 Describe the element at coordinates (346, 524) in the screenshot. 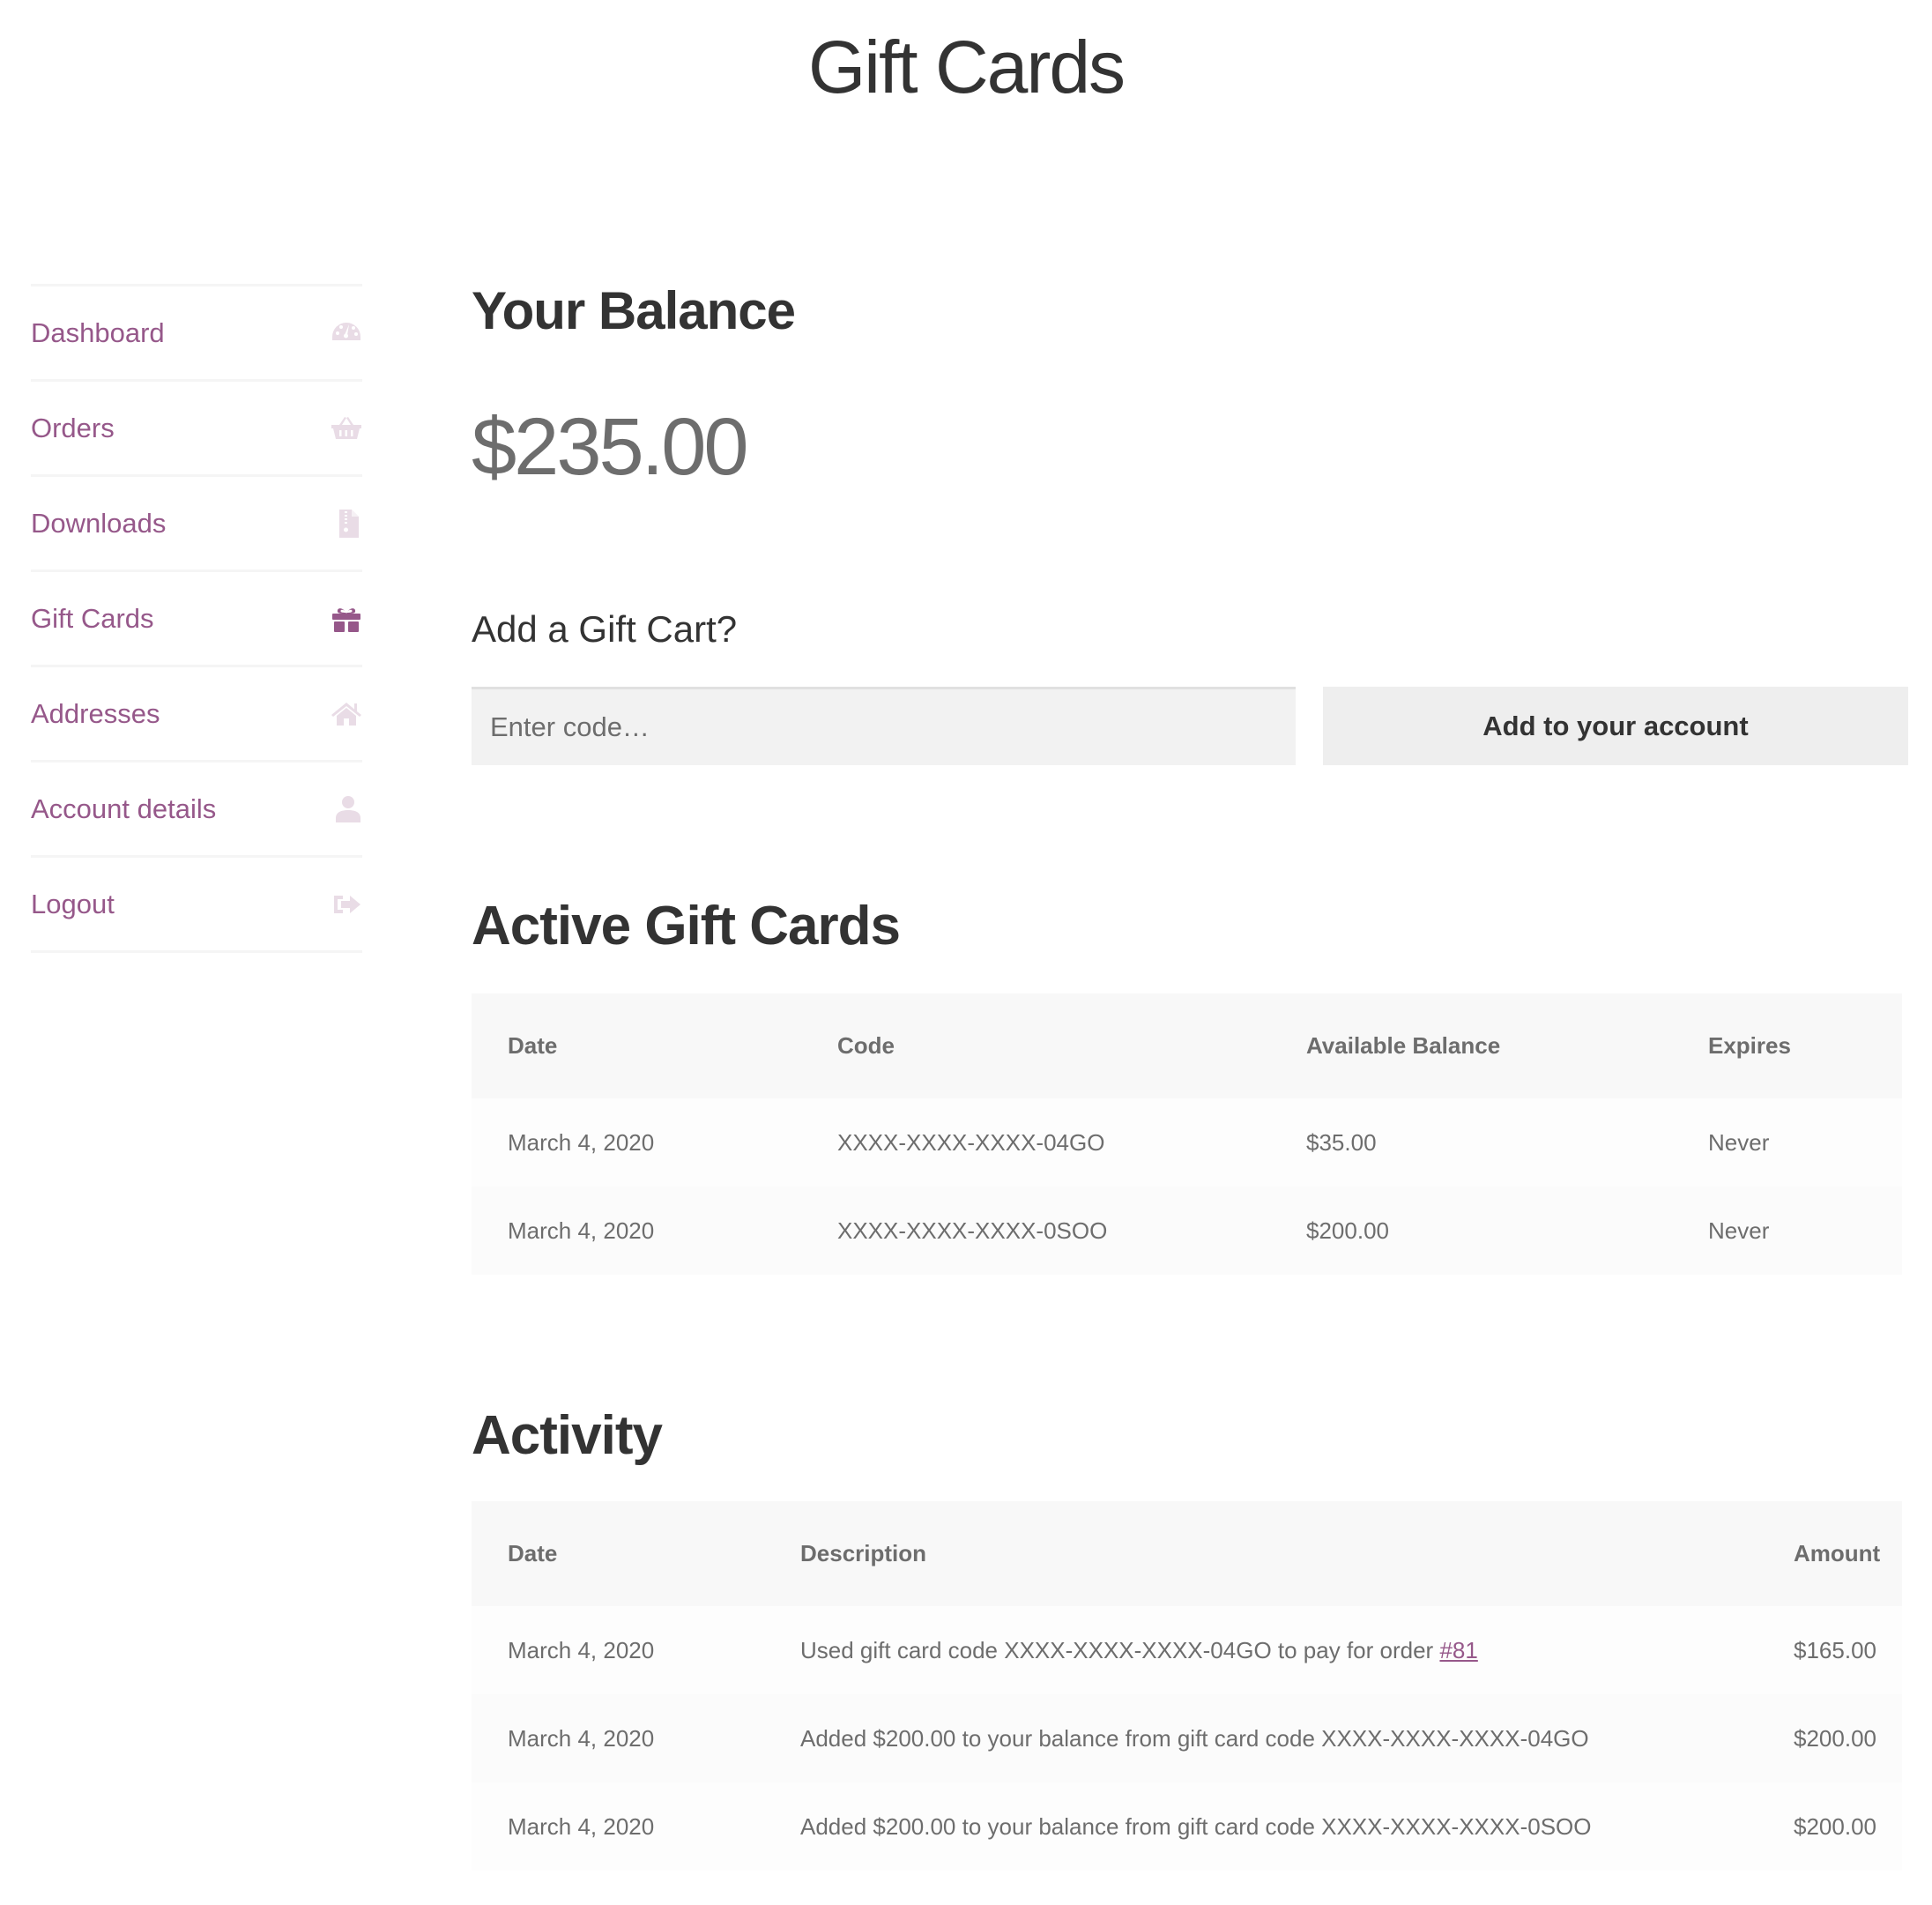

I see `file-archive-icon` at that location.